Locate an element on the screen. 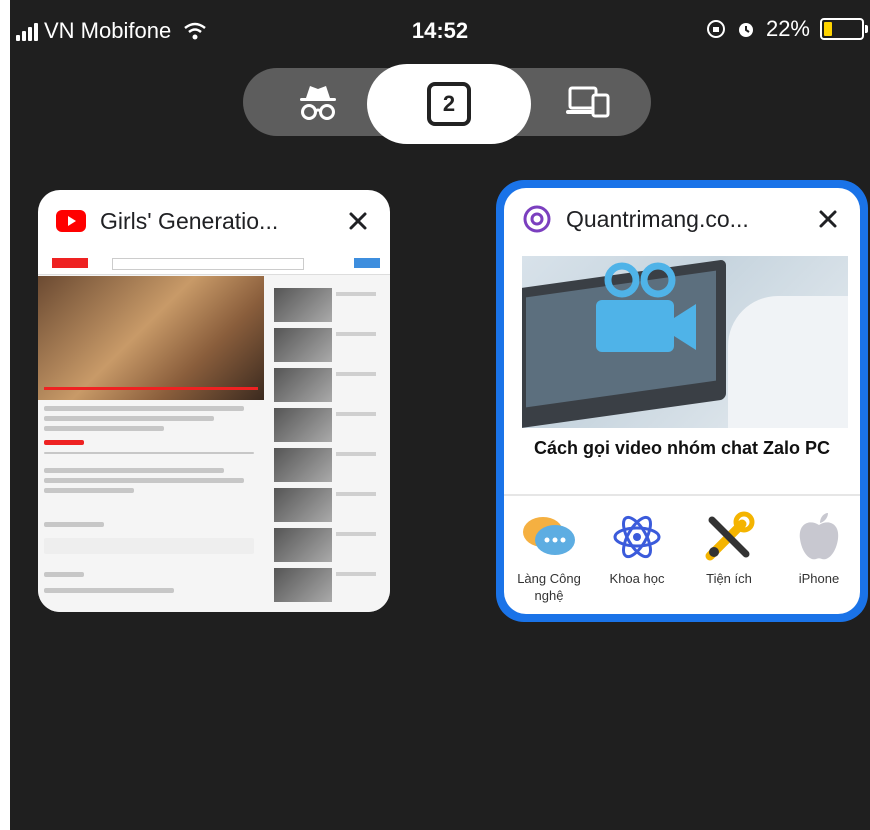 The width and height of the screenshot is (870, 830). other-devices-button is located at coordinates (588, 102).